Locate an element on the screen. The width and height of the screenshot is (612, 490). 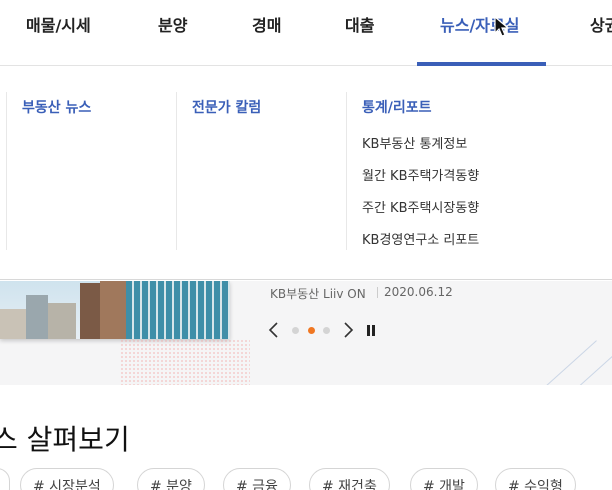
pause-icon is located at coordinates (371, 330).